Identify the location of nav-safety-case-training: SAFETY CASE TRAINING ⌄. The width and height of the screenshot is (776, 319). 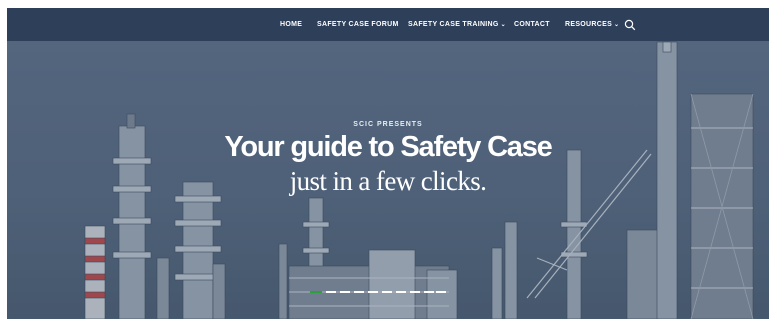
(457, 24).